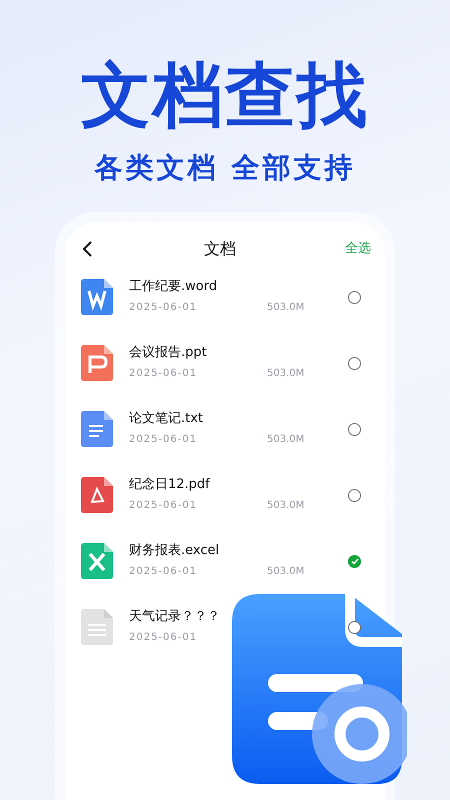 The width and height of the screenshot is (450, 800). Describe the element at coordinates (166, 418) in the screenshot. I see `file-name: 论文笔记.txt` at that location.